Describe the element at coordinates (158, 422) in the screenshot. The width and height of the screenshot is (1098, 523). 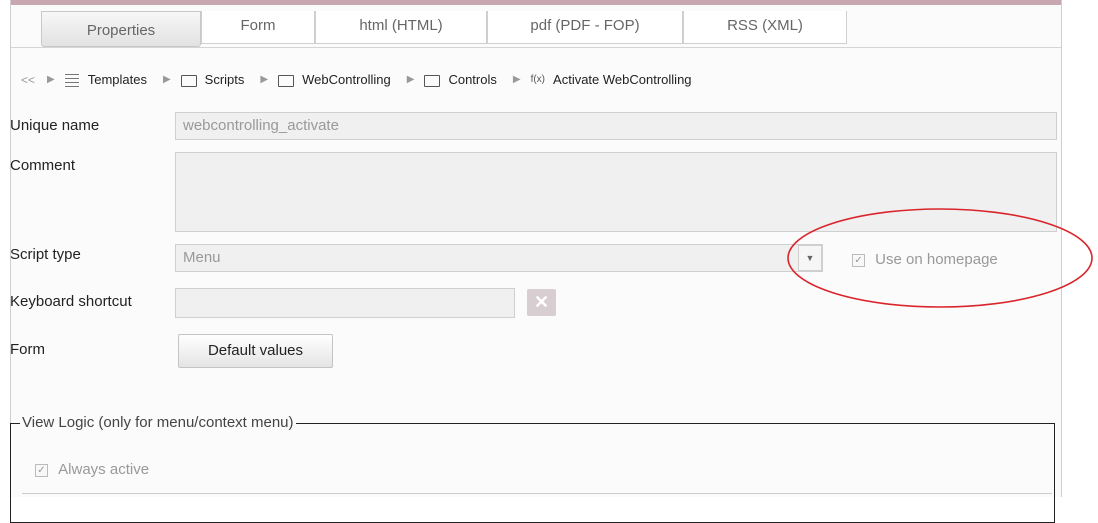
I see `view-logic-legend: View Logic (only for menu/context menu)` at that location.